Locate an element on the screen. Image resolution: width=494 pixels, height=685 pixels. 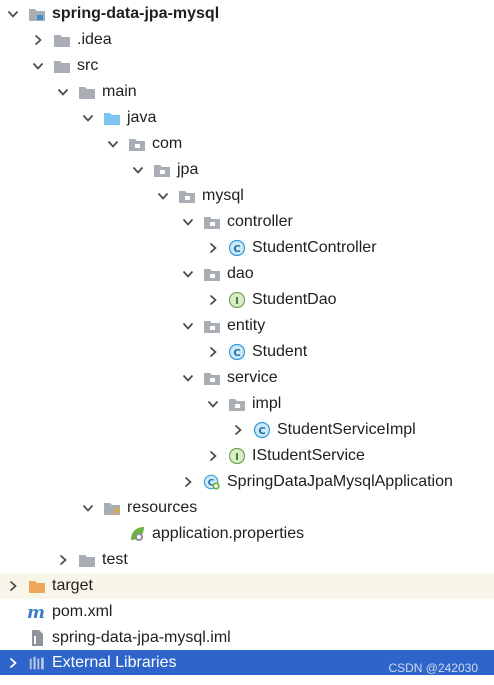
tree-node-spring-data-jpa-mysql: spring-data-jpa-mysql is located at coordinates (247, 14).